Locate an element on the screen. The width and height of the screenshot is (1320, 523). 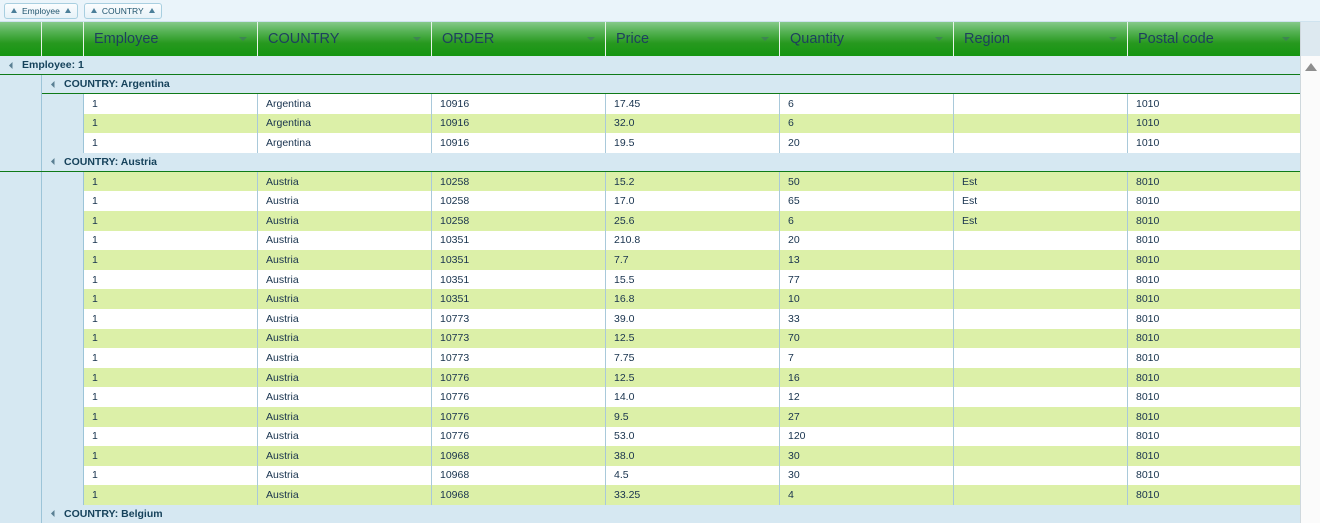
column-header-region: Region is located at coordinates (1041, 39).